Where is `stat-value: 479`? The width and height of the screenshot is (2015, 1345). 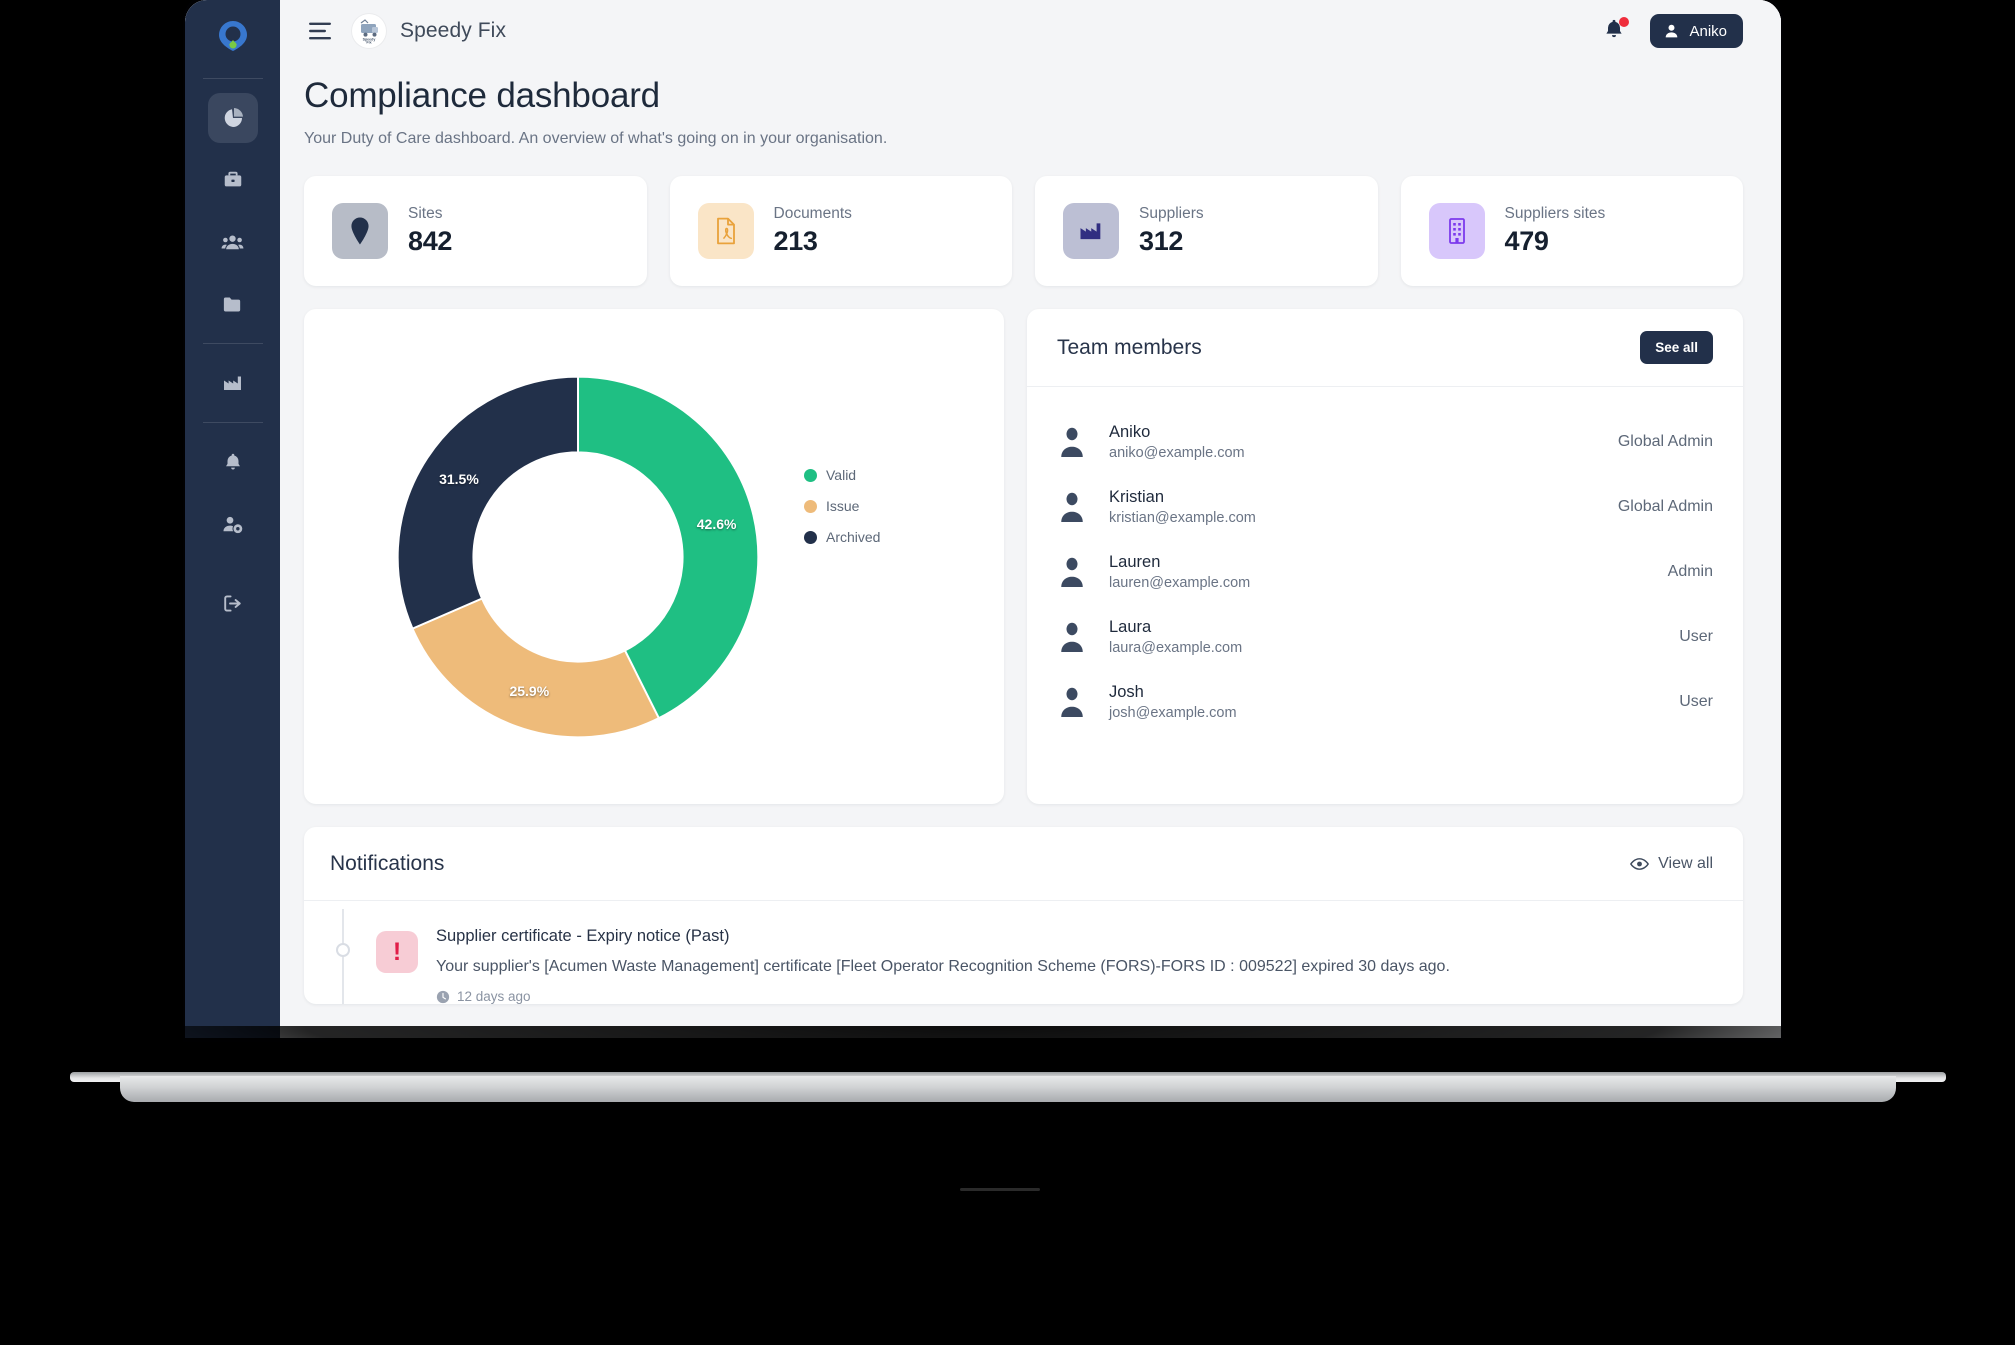
stat-value: 479 is located at coordinates (1526, 241).